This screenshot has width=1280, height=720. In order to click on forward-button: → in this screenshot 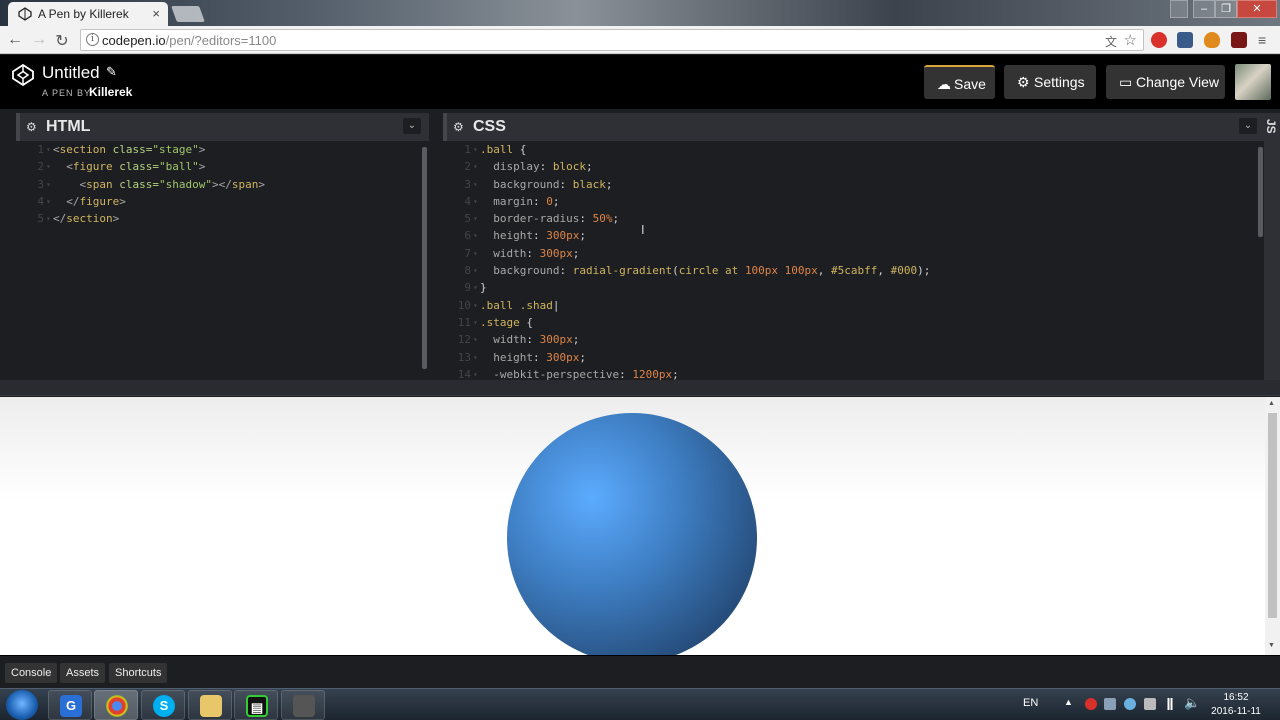, I will do `click(39, 40)`.